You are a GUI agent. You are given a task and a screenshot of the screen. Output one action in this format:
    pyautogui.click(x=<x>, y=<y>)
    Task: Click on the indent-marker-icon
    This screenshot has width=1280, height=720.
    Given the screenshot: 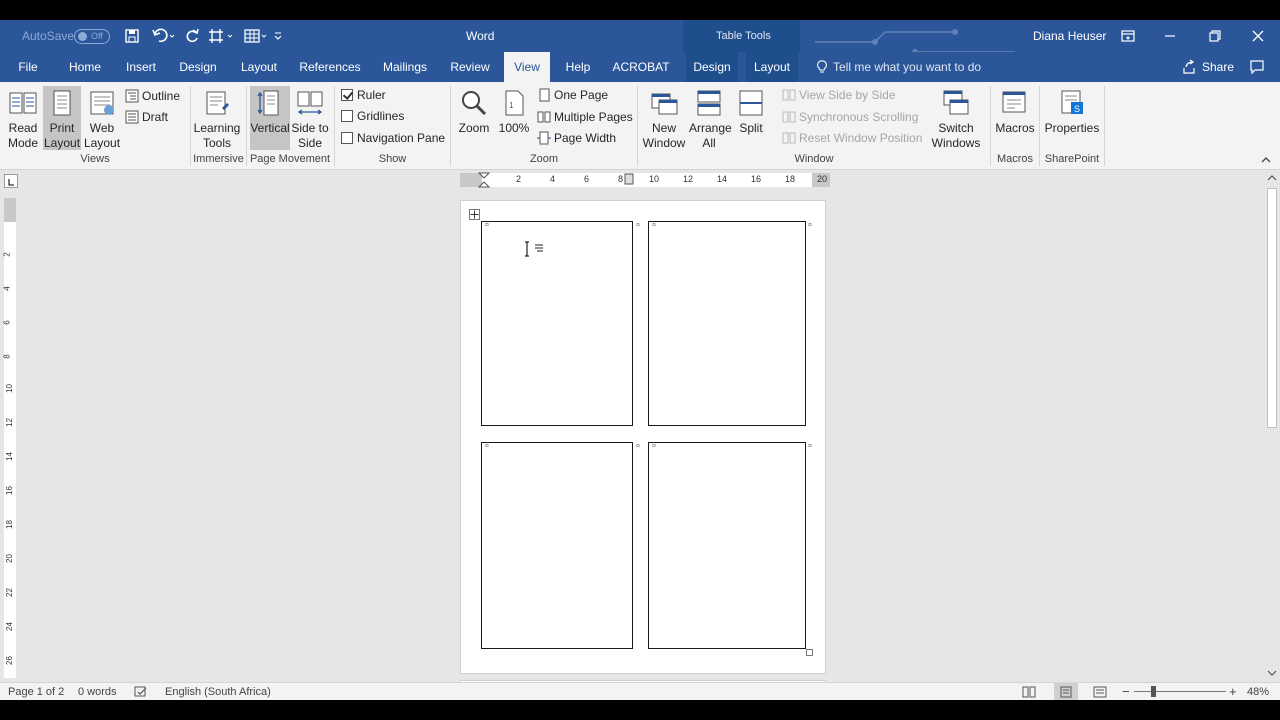 What is the action you would take?
    pyautogui.click(x=484, y=181)
    